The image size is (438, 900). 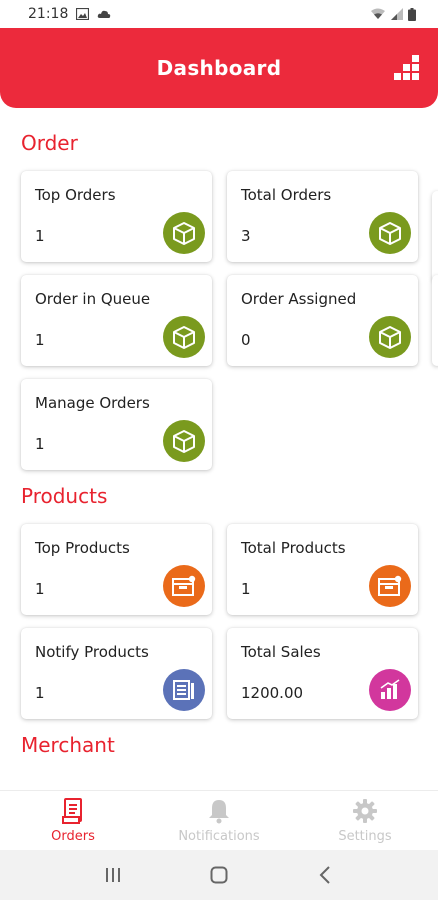 I want to click on card-title: Total Sales, so click(x=281, y=652).